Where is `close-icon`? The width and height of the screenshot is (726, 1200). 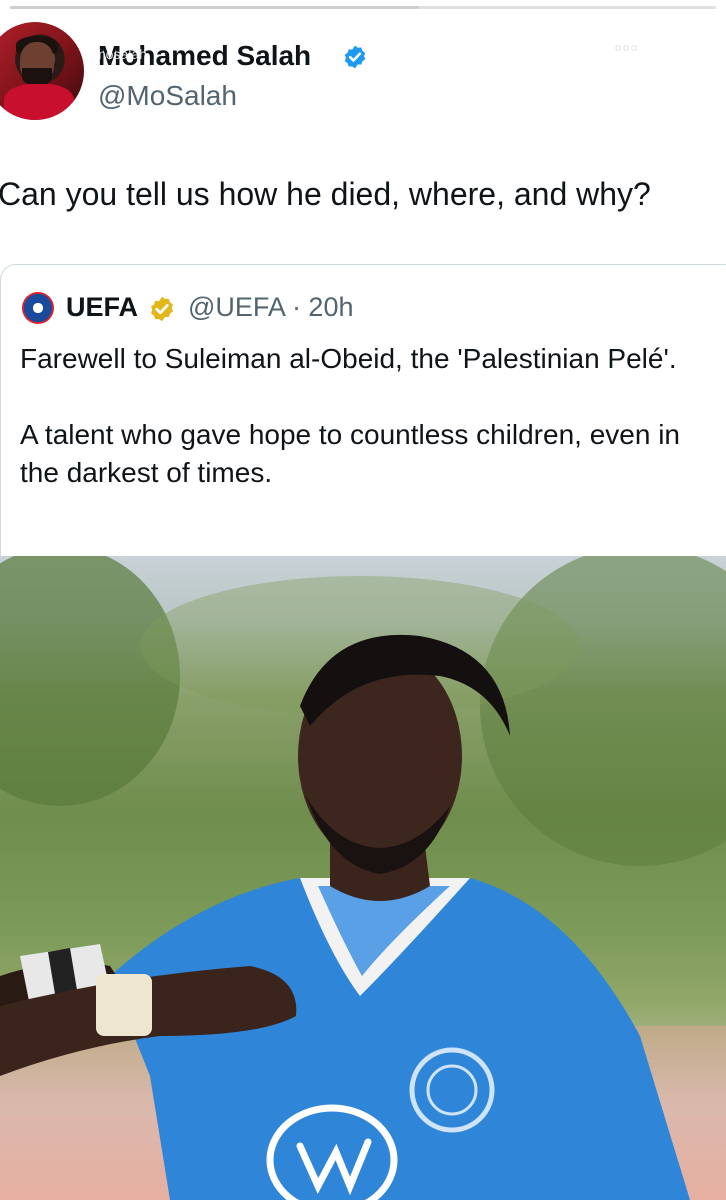
close-icon is located at coordinates (692, 54).